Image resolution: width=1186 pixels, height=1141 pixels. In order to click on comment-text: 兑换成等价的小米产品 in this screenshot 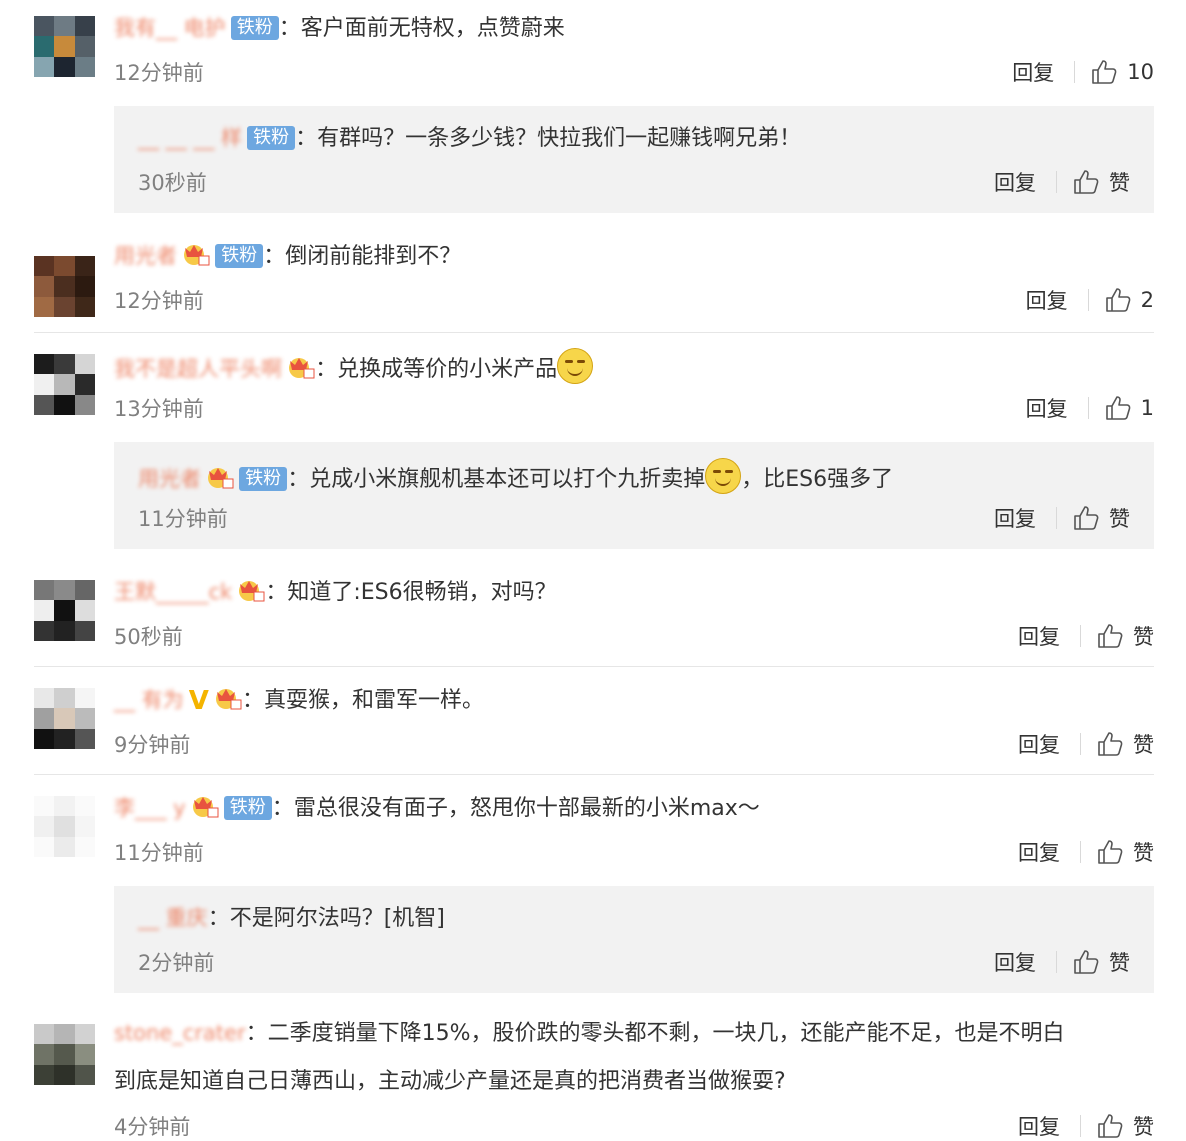, I will do `click(447, 369)`.